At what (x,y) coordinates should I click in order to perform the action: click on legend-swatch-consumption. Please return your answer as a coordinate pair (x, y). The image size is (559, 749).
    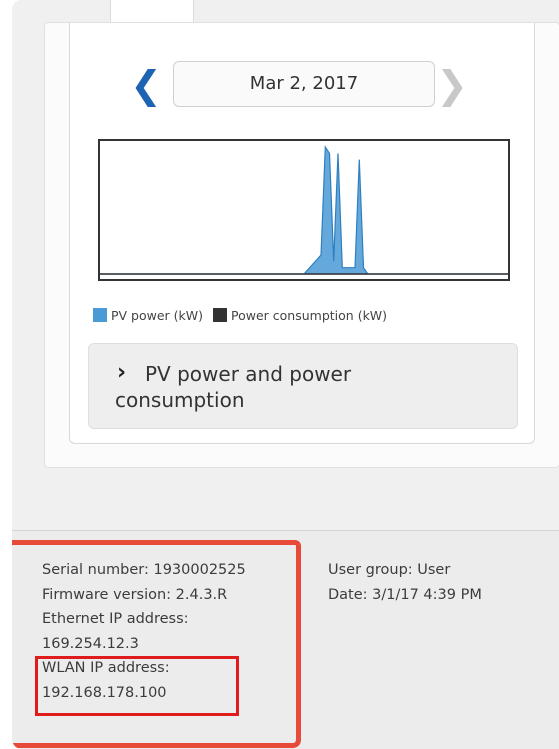
    Looking at the image, I should click on (220, 315).